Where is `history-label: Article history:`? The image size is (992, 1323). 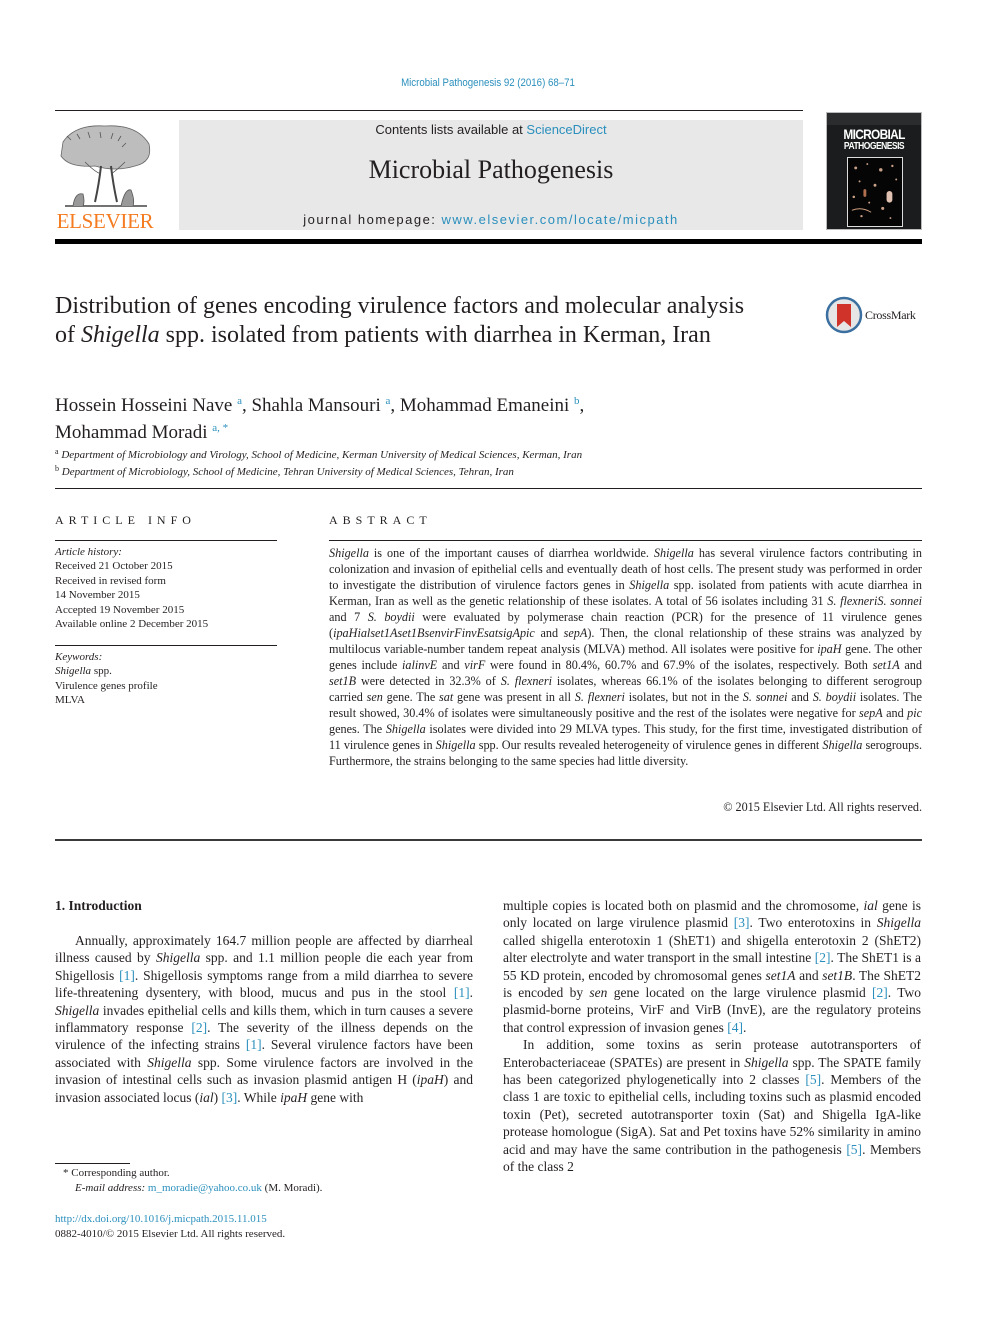 history-label: Article history: is located at coordinates (88, 552).